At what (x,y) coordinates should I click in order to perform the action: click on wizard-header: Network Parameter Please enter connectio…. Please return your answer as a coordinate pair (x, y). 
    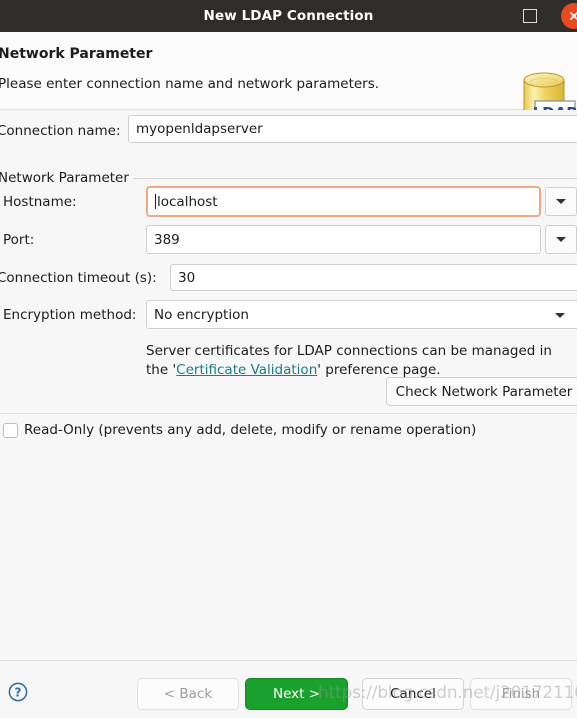
    Looking at the image, I should click on (288, 79).